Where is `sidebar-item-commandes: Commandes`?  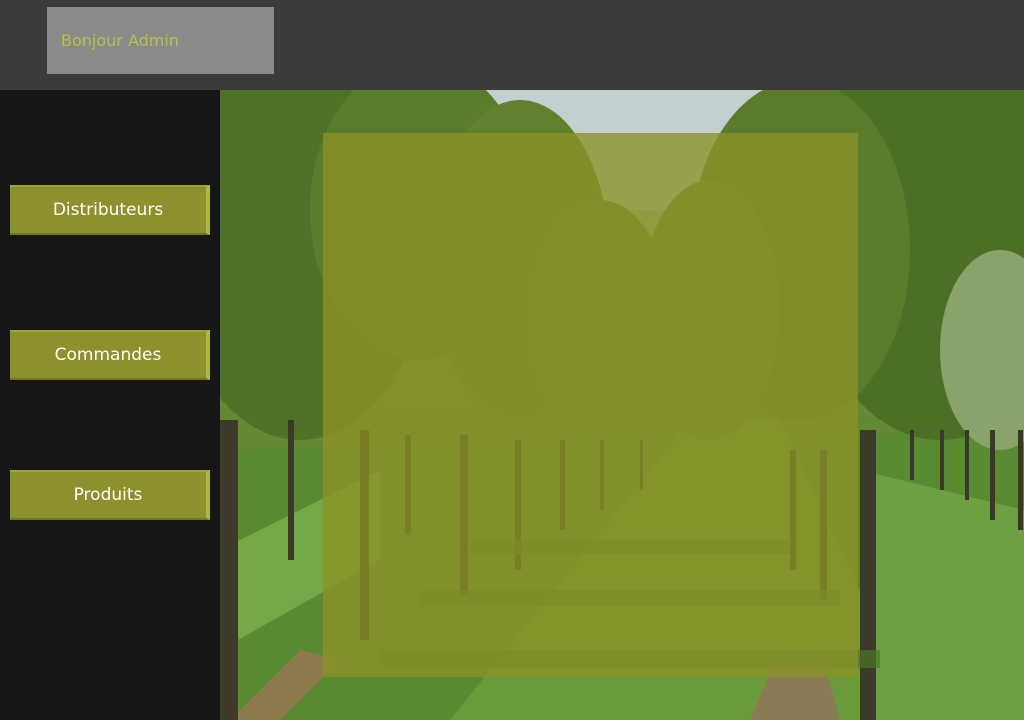 sidebar-item-commandes: Commandes is located at coordinates (110, 355).